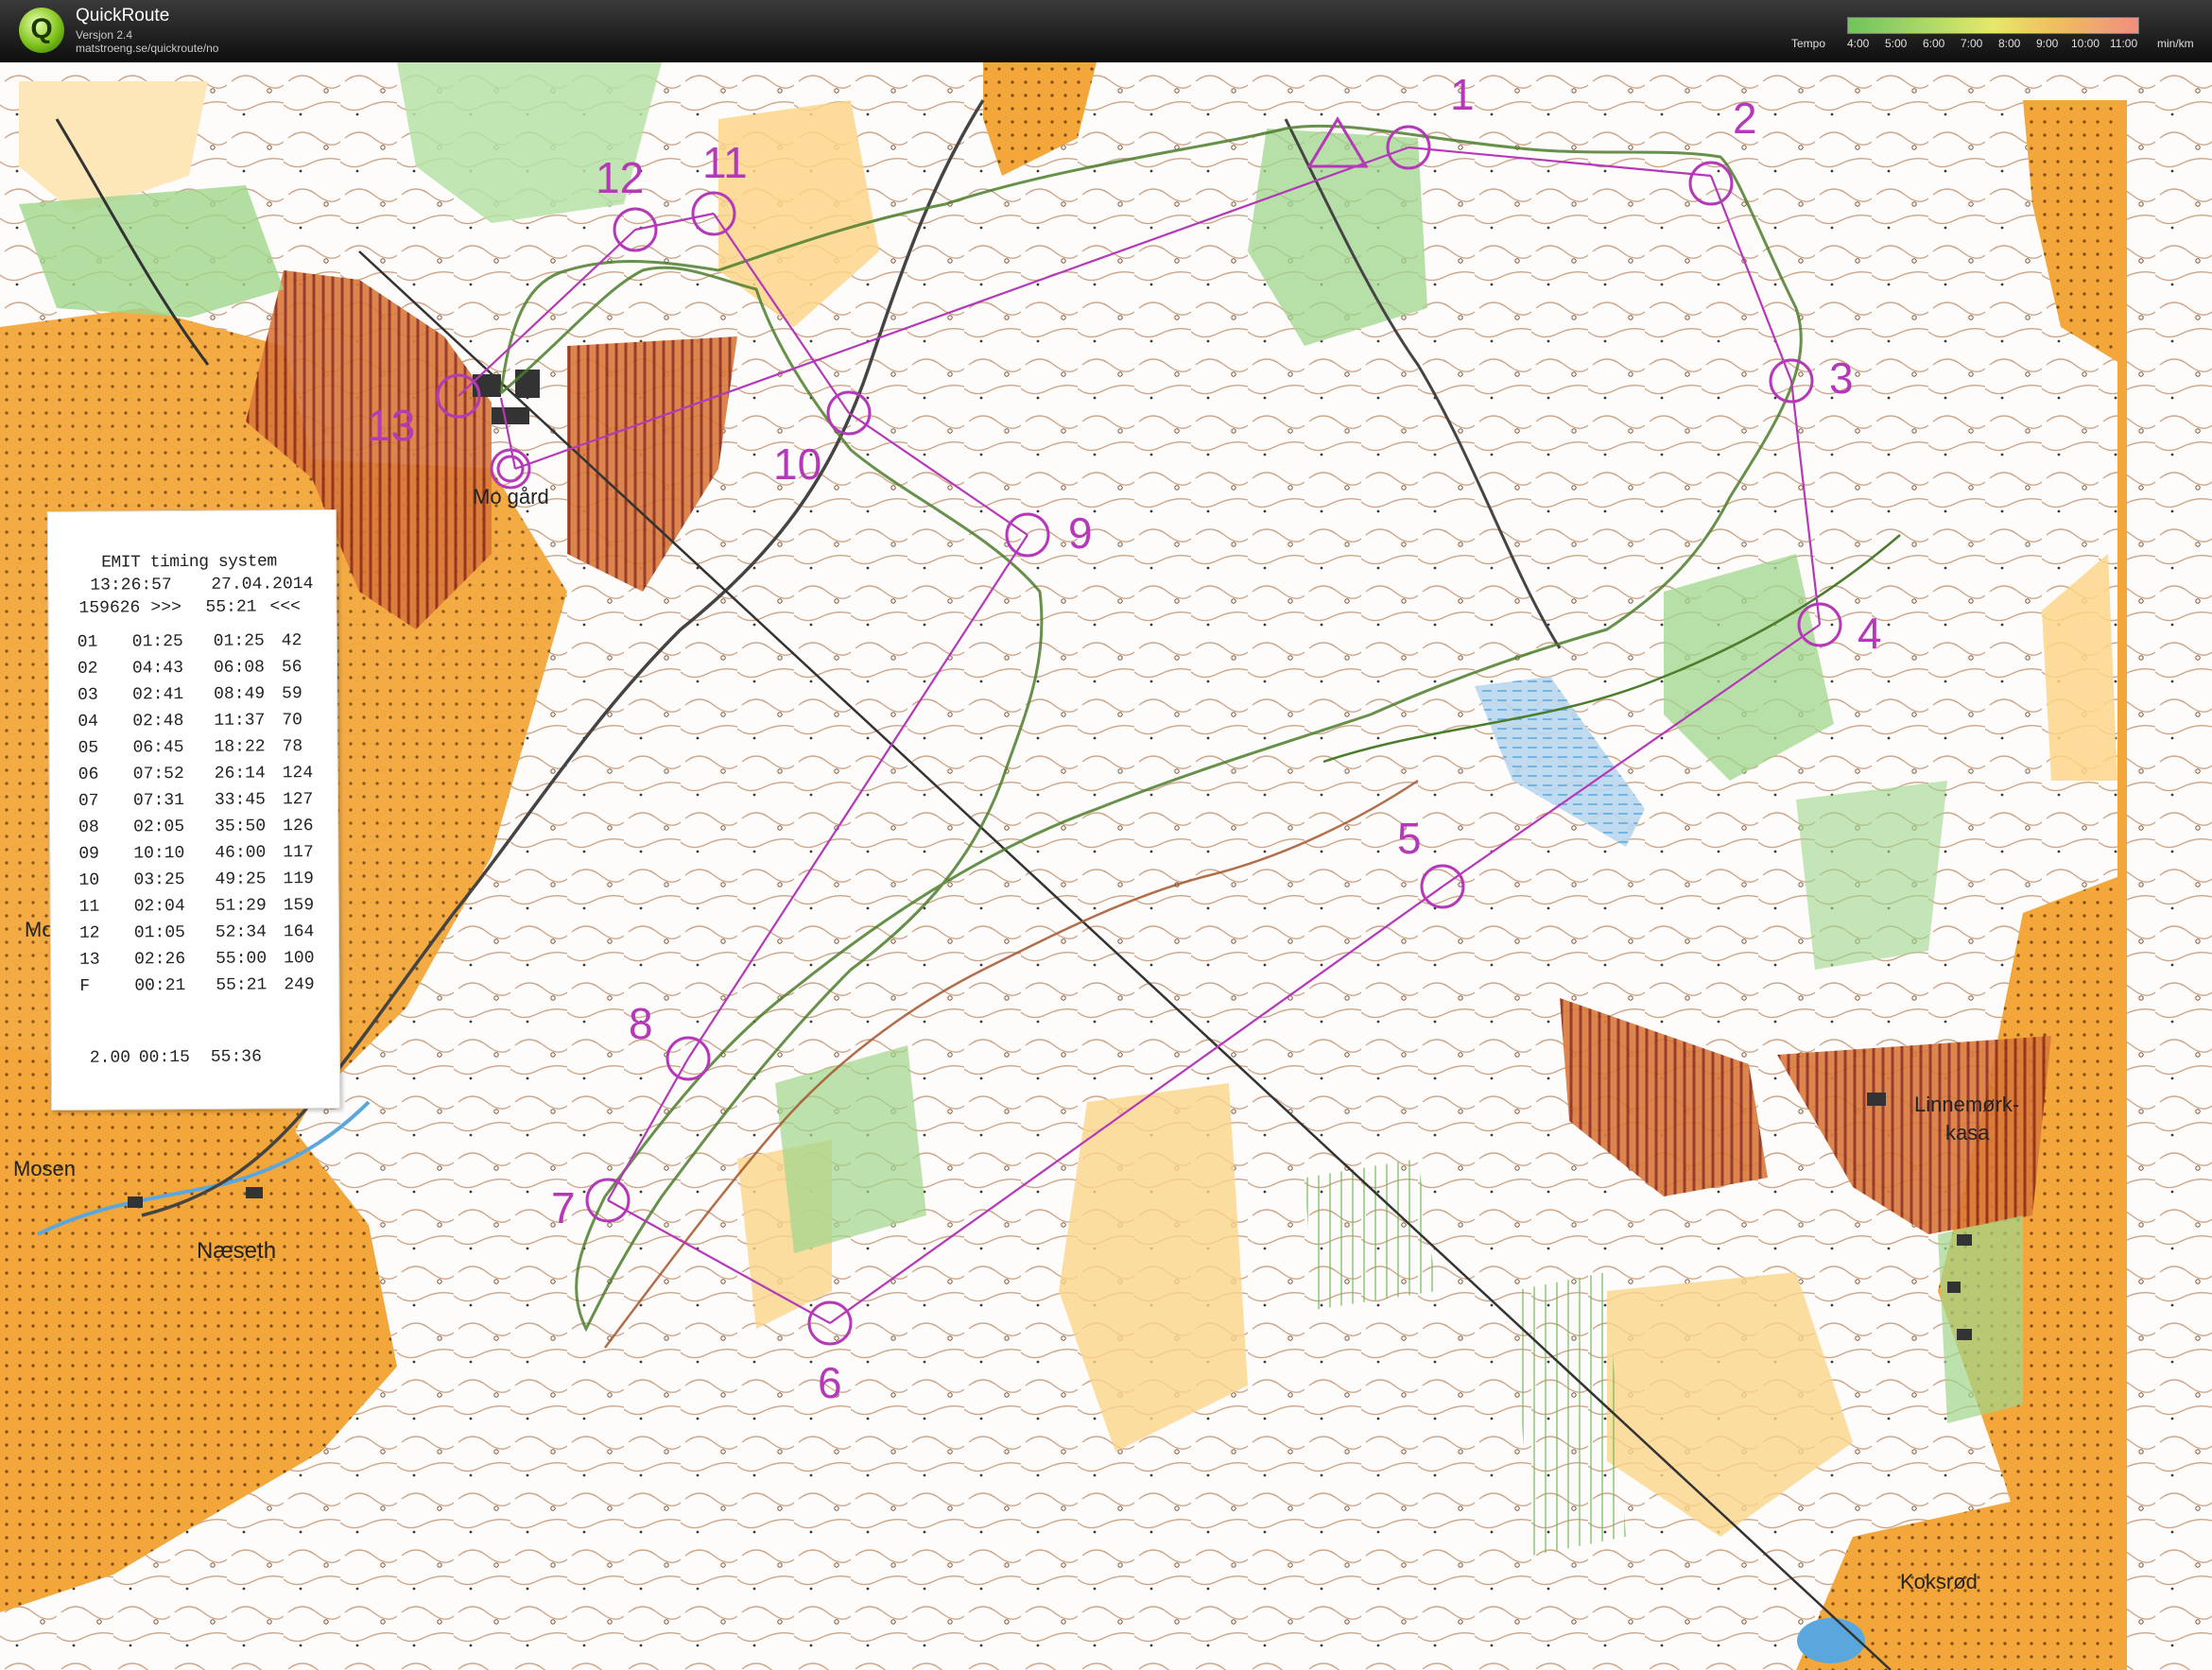  What do you see at coordinates (1841, 378) in the screenshot?
I see `control-number-3: 3` at bounding box center [1841, 378].